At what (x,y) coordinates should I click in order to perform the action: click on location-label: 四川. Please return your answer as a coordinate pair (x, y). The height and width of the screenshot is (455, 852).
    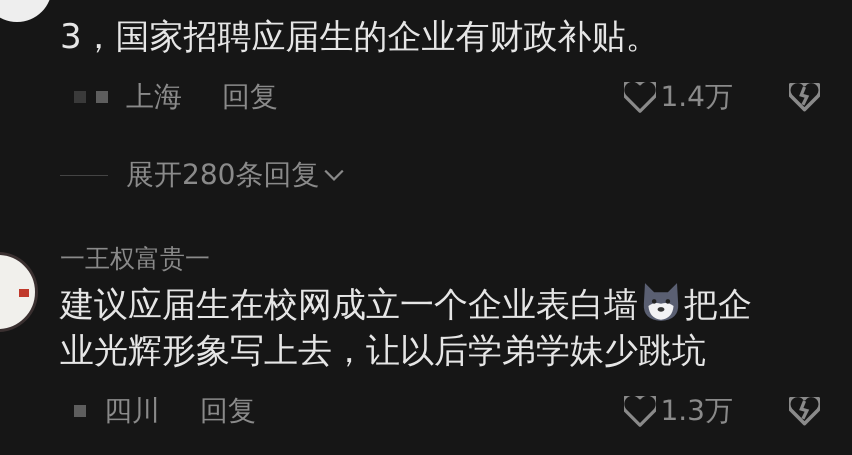
    Looking at the image, I should click on (132, 411).